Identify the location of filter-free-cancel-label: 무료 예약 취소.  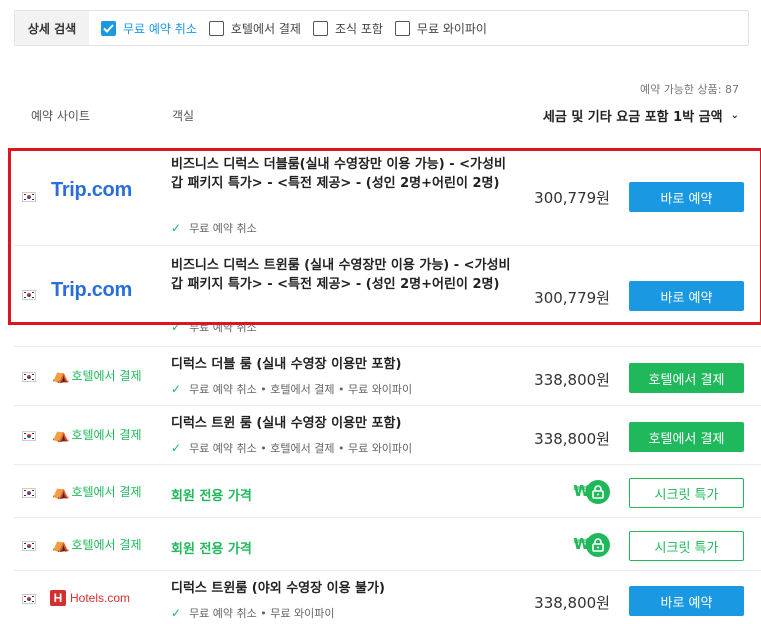
(160, 28).